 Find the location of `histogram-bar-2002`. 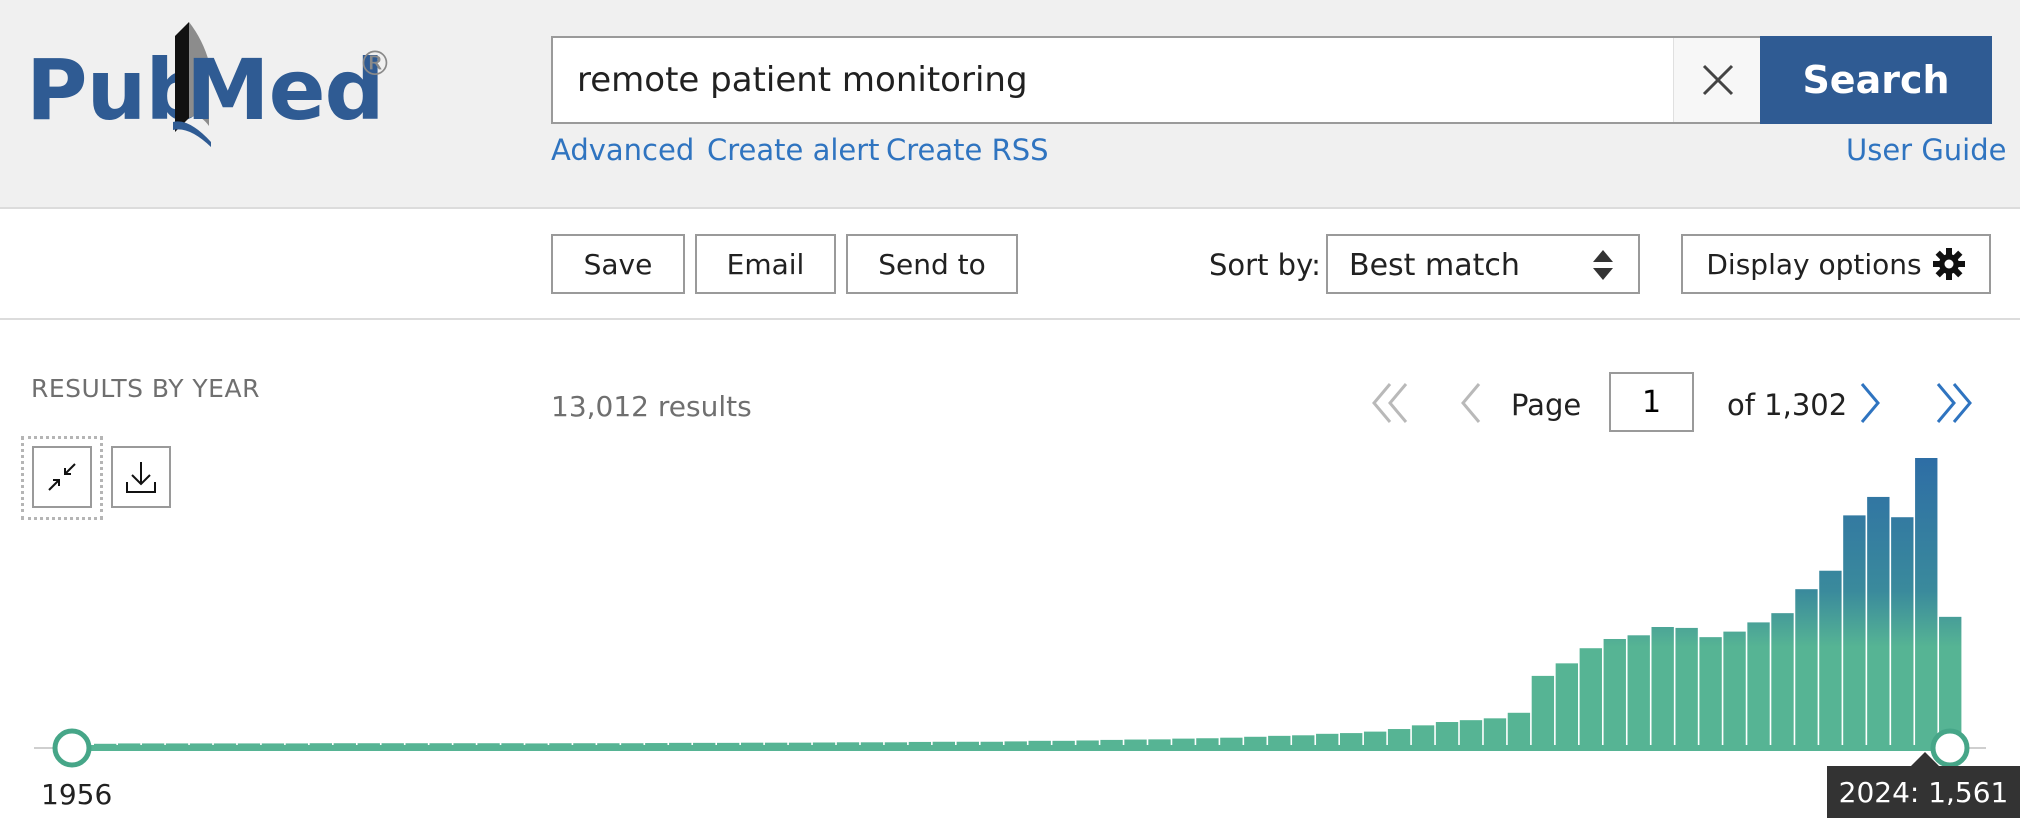

histogram-bar-2002 is located at coordinates (1207, 742).